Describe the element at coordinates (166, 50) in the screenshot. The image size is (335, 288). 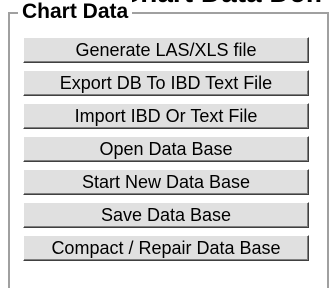
I see `generate-las-xls-button: Generate LAS/XLS file` at that location.